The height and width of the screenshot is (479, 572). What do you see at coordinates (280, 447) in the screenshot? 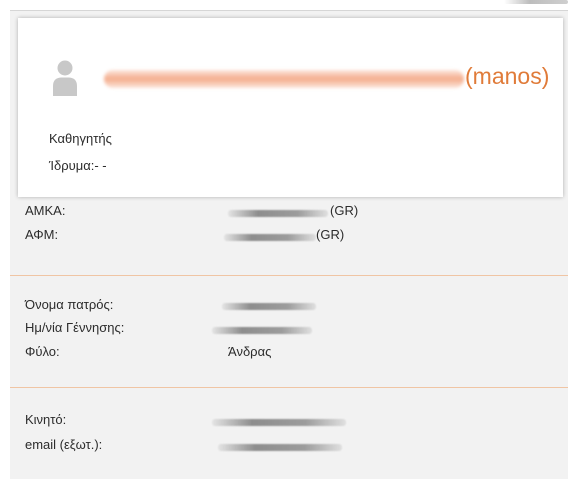
I see `redacted-email-address` at bounding box center [280, 447].